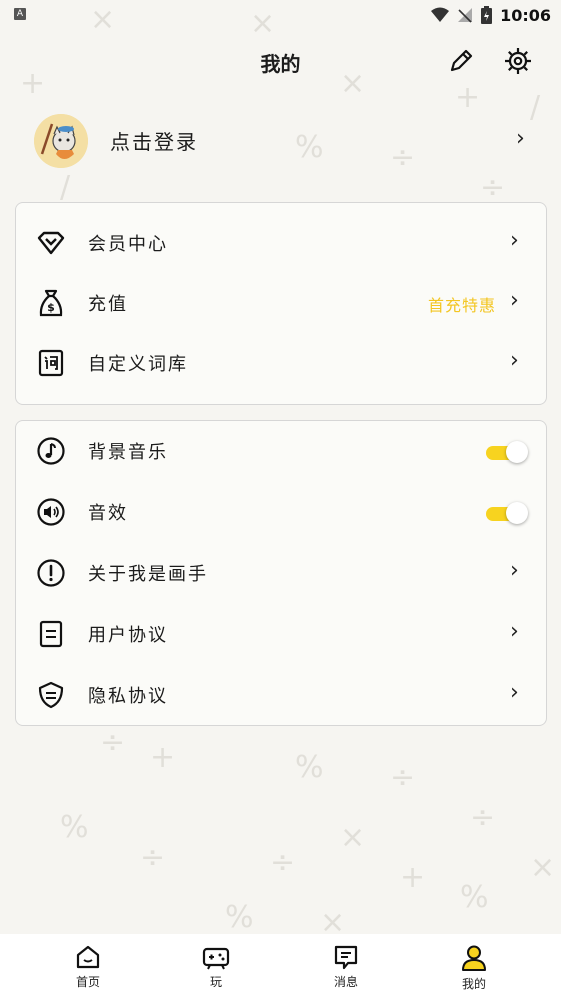 Image resolution: width=561 pixels, height=999 pixels. I want to click on edit-button, so click(461, 61).